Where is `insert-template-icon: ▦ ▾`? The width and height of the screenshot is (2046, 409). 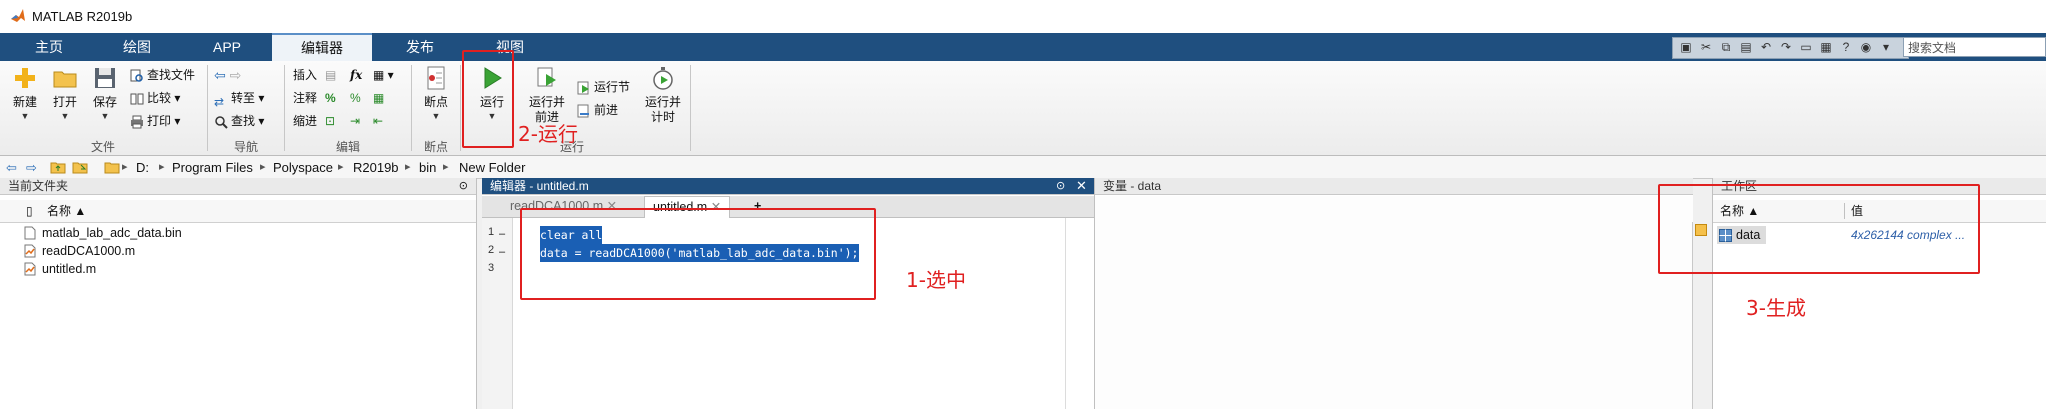 insert-template-icon: ▦ ▾ is located at coordinates (383, 75).